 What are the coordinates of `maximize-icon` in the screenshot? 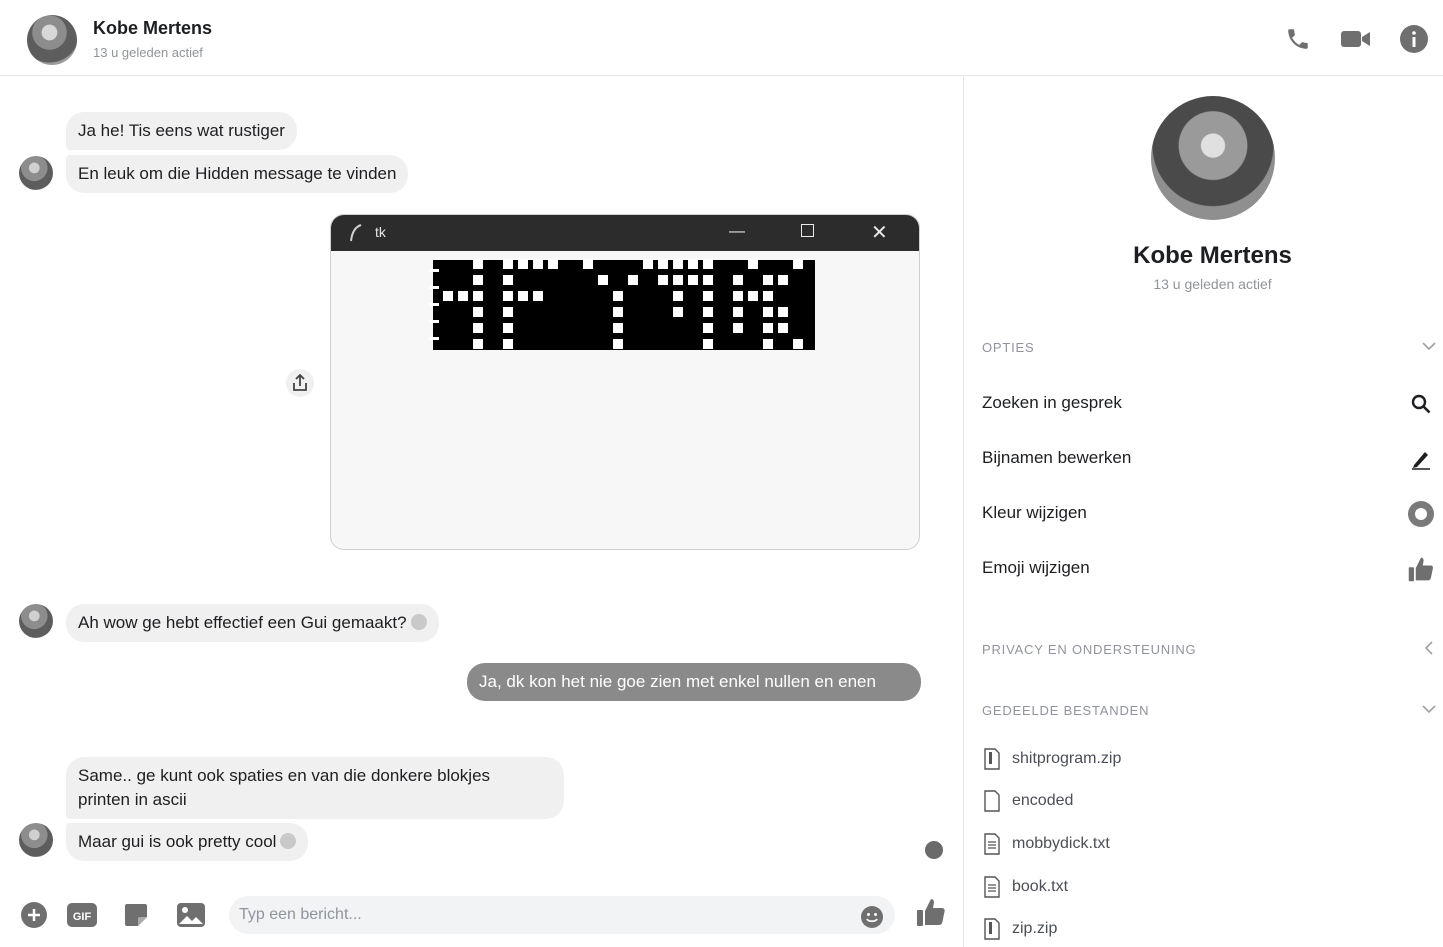 It's located at (807, 230).